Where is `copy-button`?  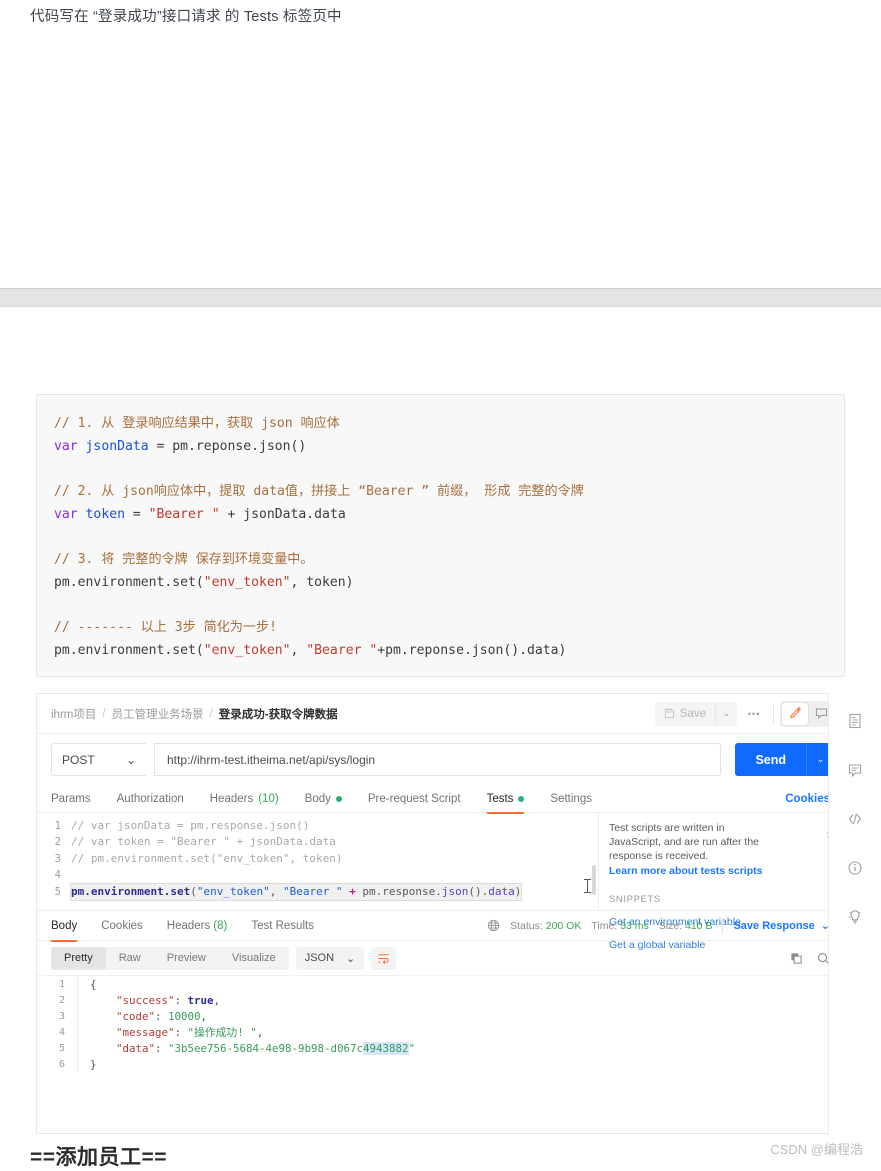 copy-button is located at coordinates (796, 958).